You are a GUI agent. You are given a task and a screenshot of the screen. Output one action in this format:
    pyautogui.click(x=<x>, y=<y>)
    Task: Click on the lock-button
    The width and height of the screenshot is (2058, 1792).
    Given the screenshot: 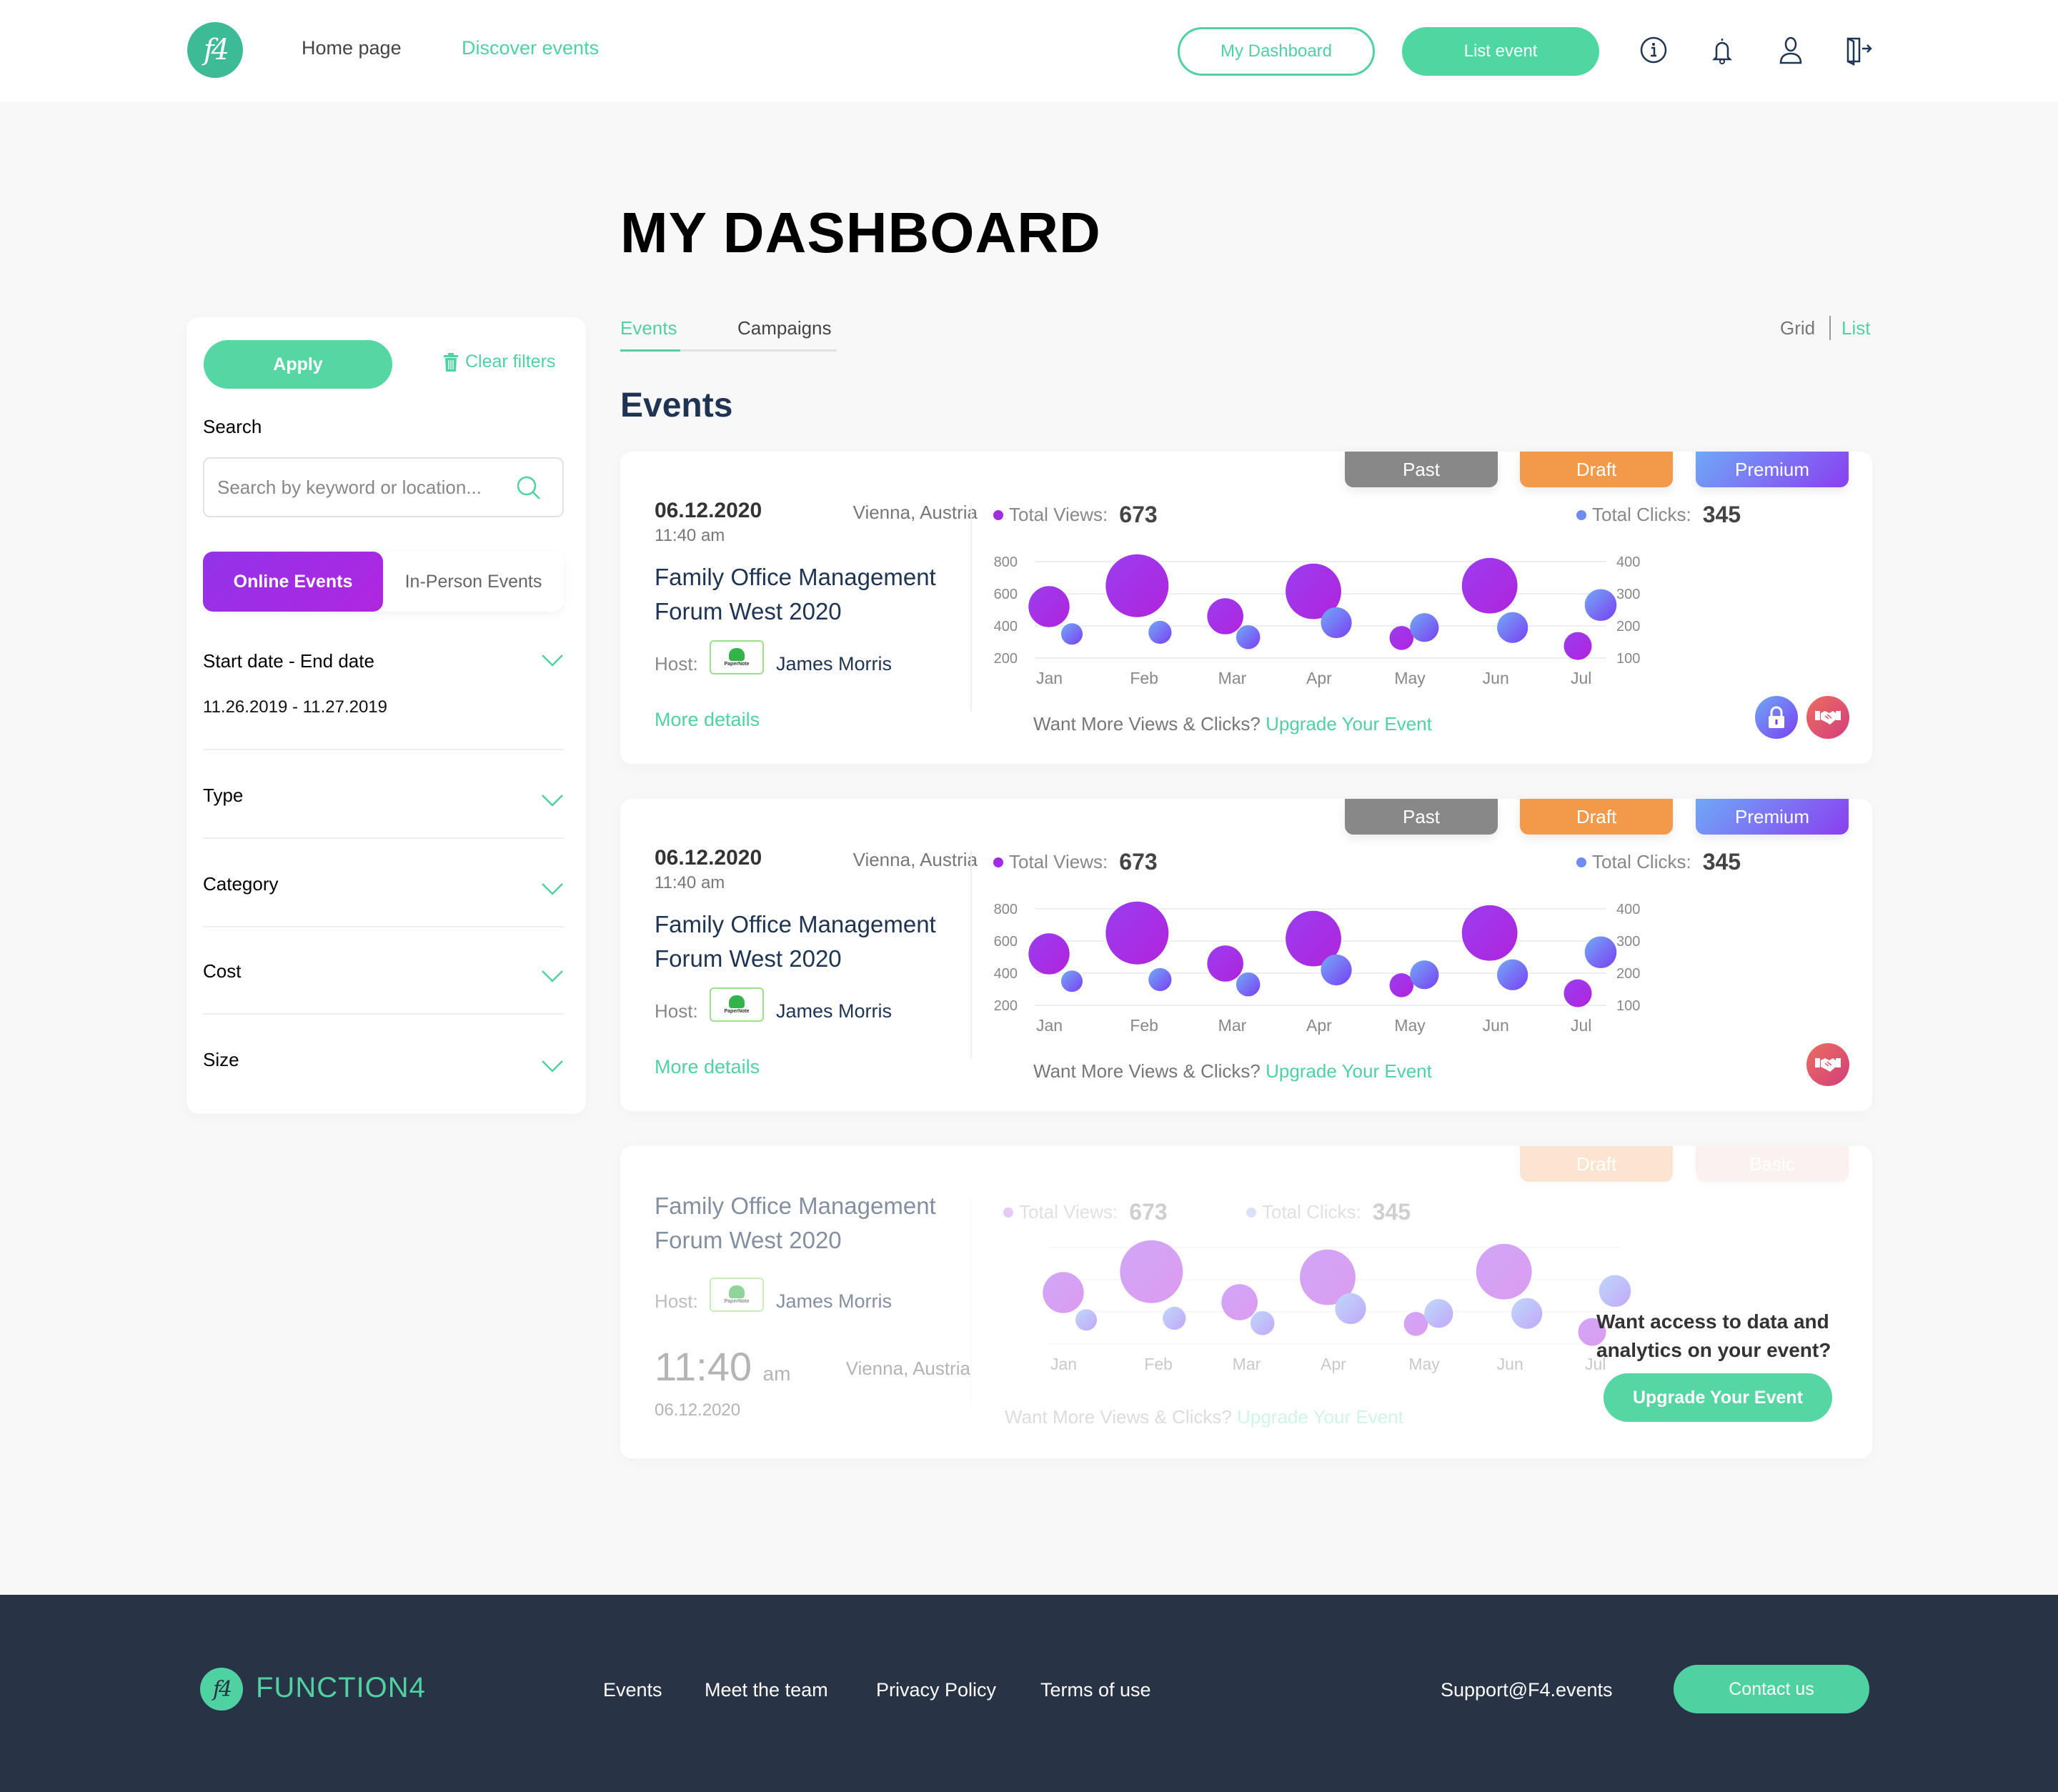 What is the action you would take?
    pyautogui.click(x=1776, y=717)
    